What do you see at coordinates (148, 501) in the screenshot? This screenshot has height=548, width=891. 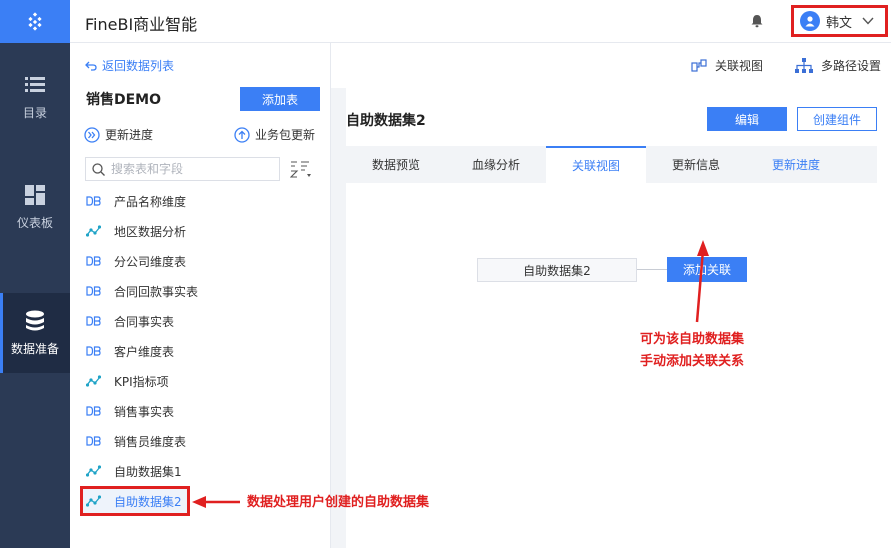 I see `table-list-item-label: 自助数据集2` at bounding box center [148, 501].